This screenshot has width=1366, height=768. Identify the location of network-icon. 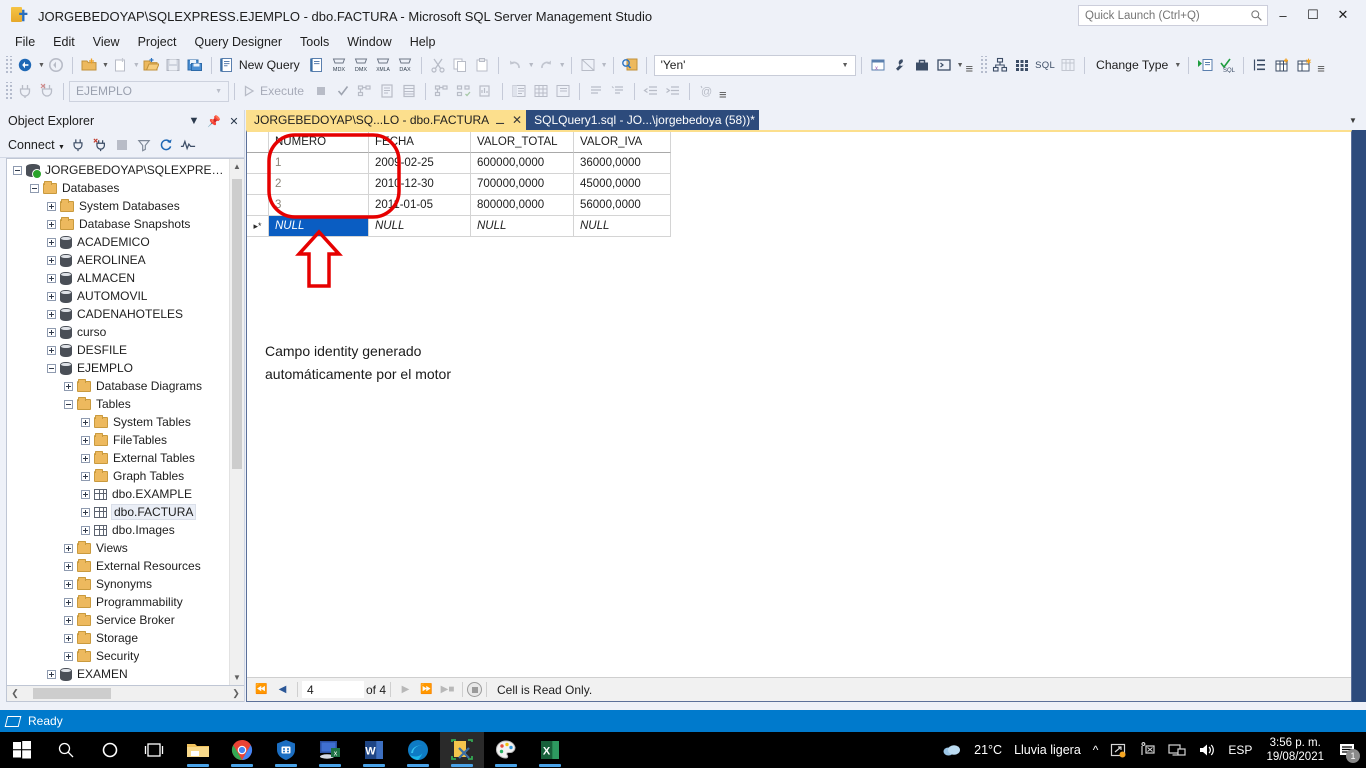
(1177, 750).